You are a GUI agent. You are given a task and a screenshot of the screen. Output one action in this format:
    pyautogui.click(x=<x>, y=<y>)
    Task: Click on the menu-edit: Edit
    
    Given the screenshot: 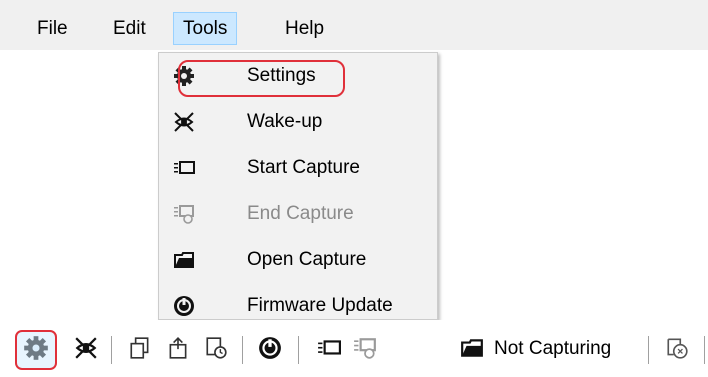 What is the action you would take?
    pyautogui.click(x=129, y=29)
    